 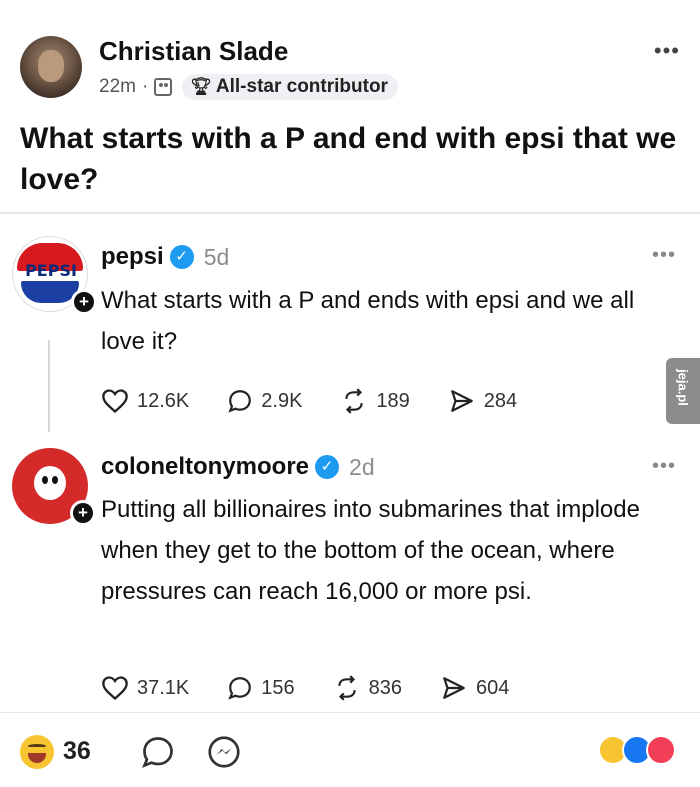 I want to click on share-button: 604, so click(x=474, y=688).